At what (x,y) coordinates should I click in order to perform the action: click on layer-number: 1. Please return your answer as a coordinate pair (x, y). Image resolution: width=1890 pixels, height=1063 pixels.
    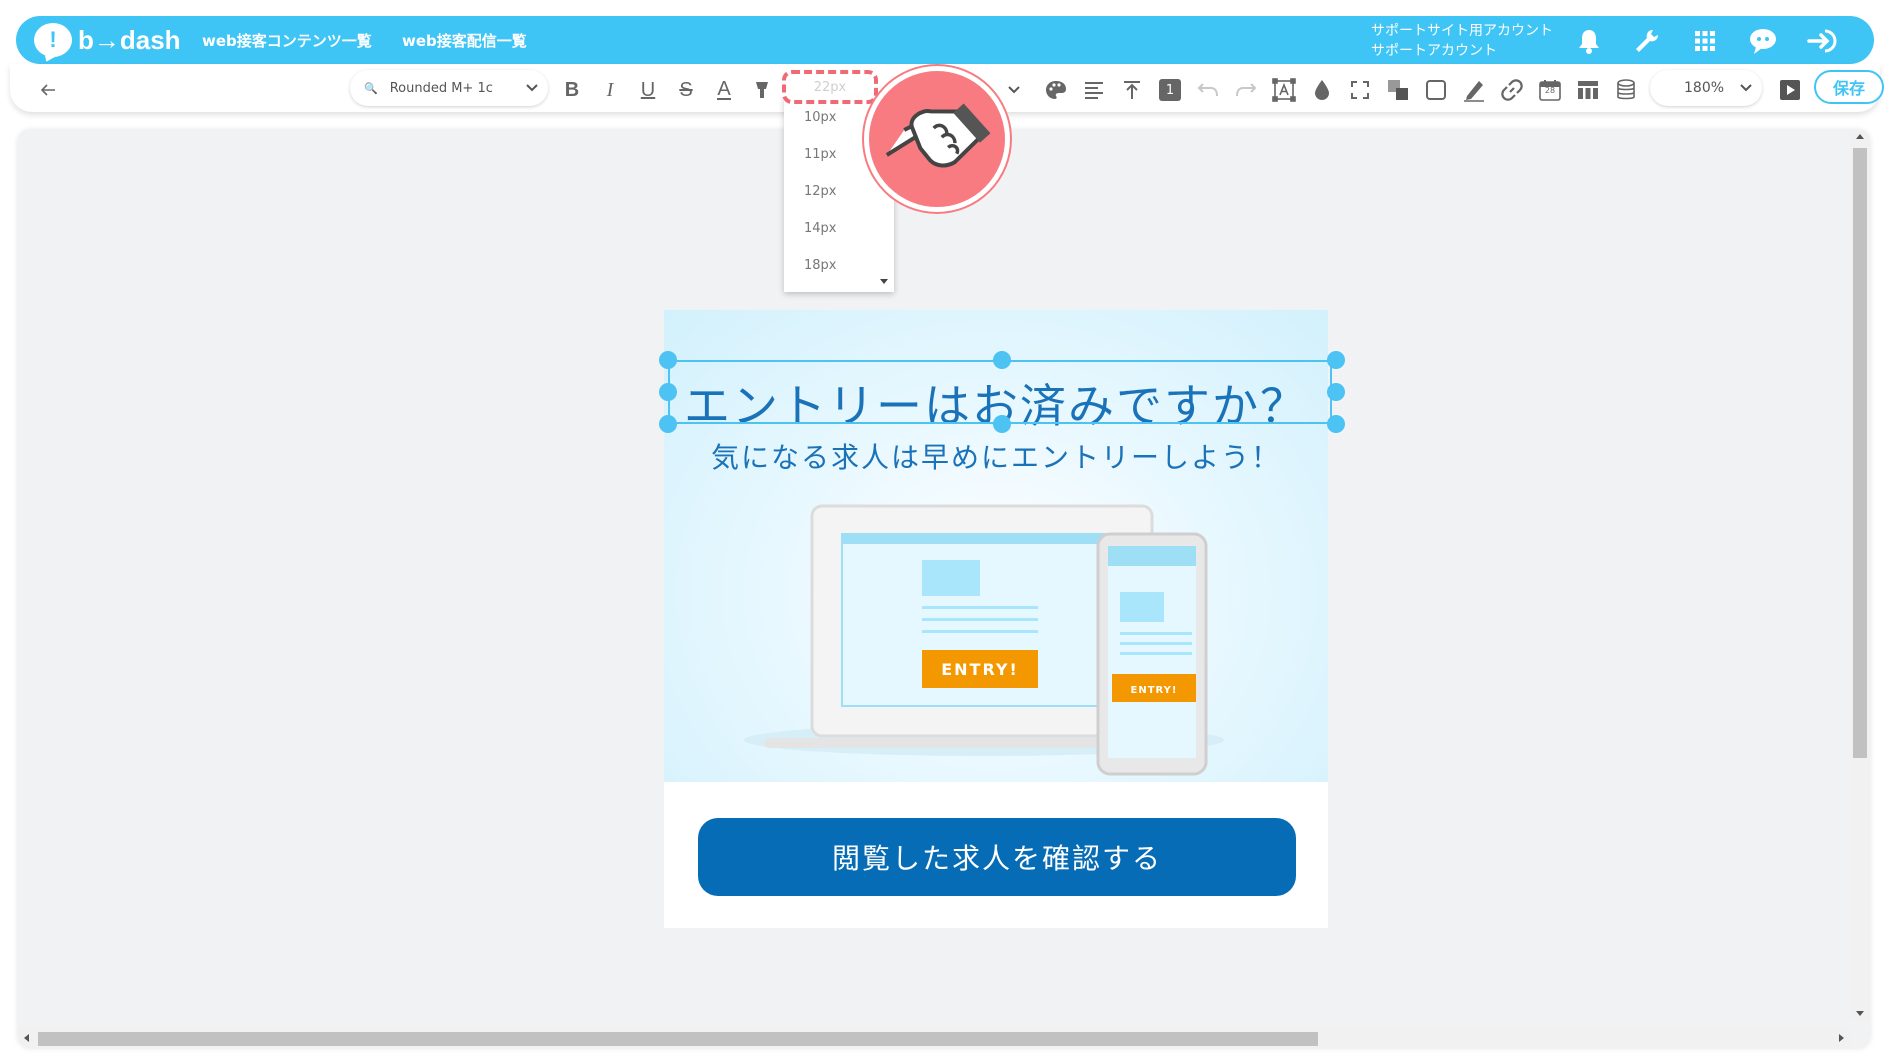
    Looking at the image, I should click on (1170, 90).